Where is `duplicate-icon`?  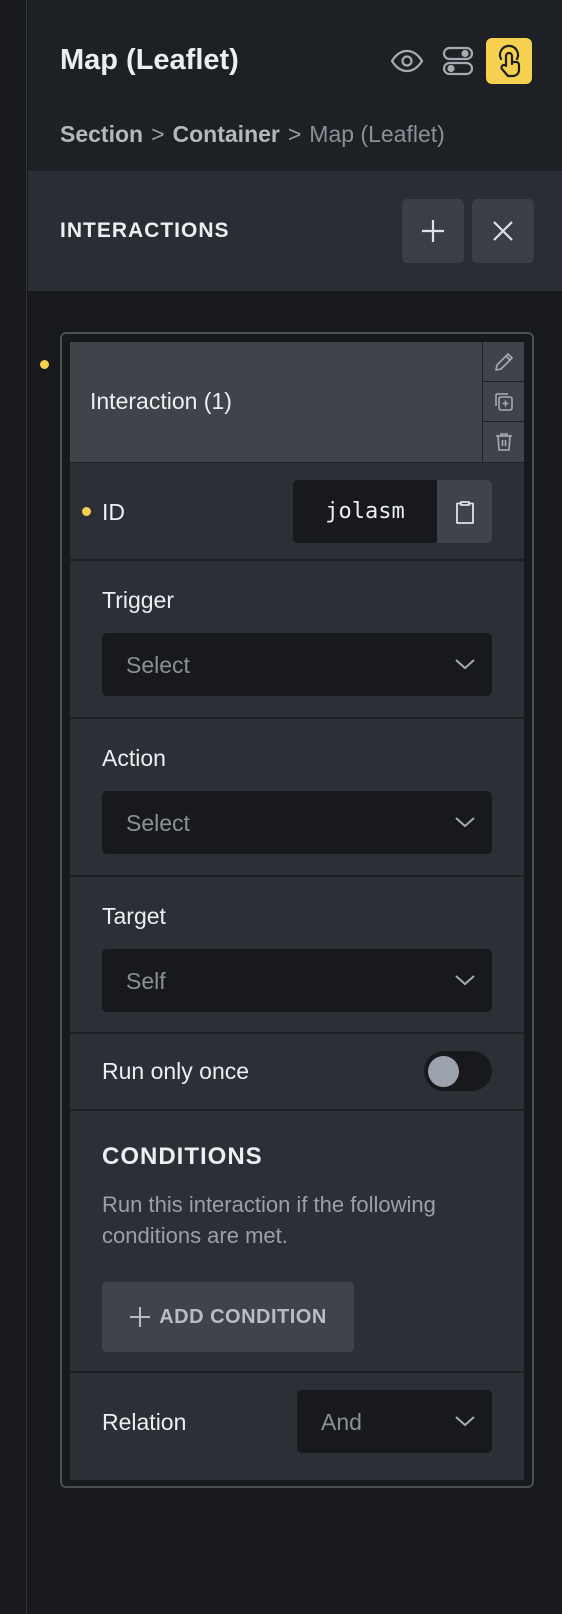
duplicate-icon is located at coordinates (504, 402).